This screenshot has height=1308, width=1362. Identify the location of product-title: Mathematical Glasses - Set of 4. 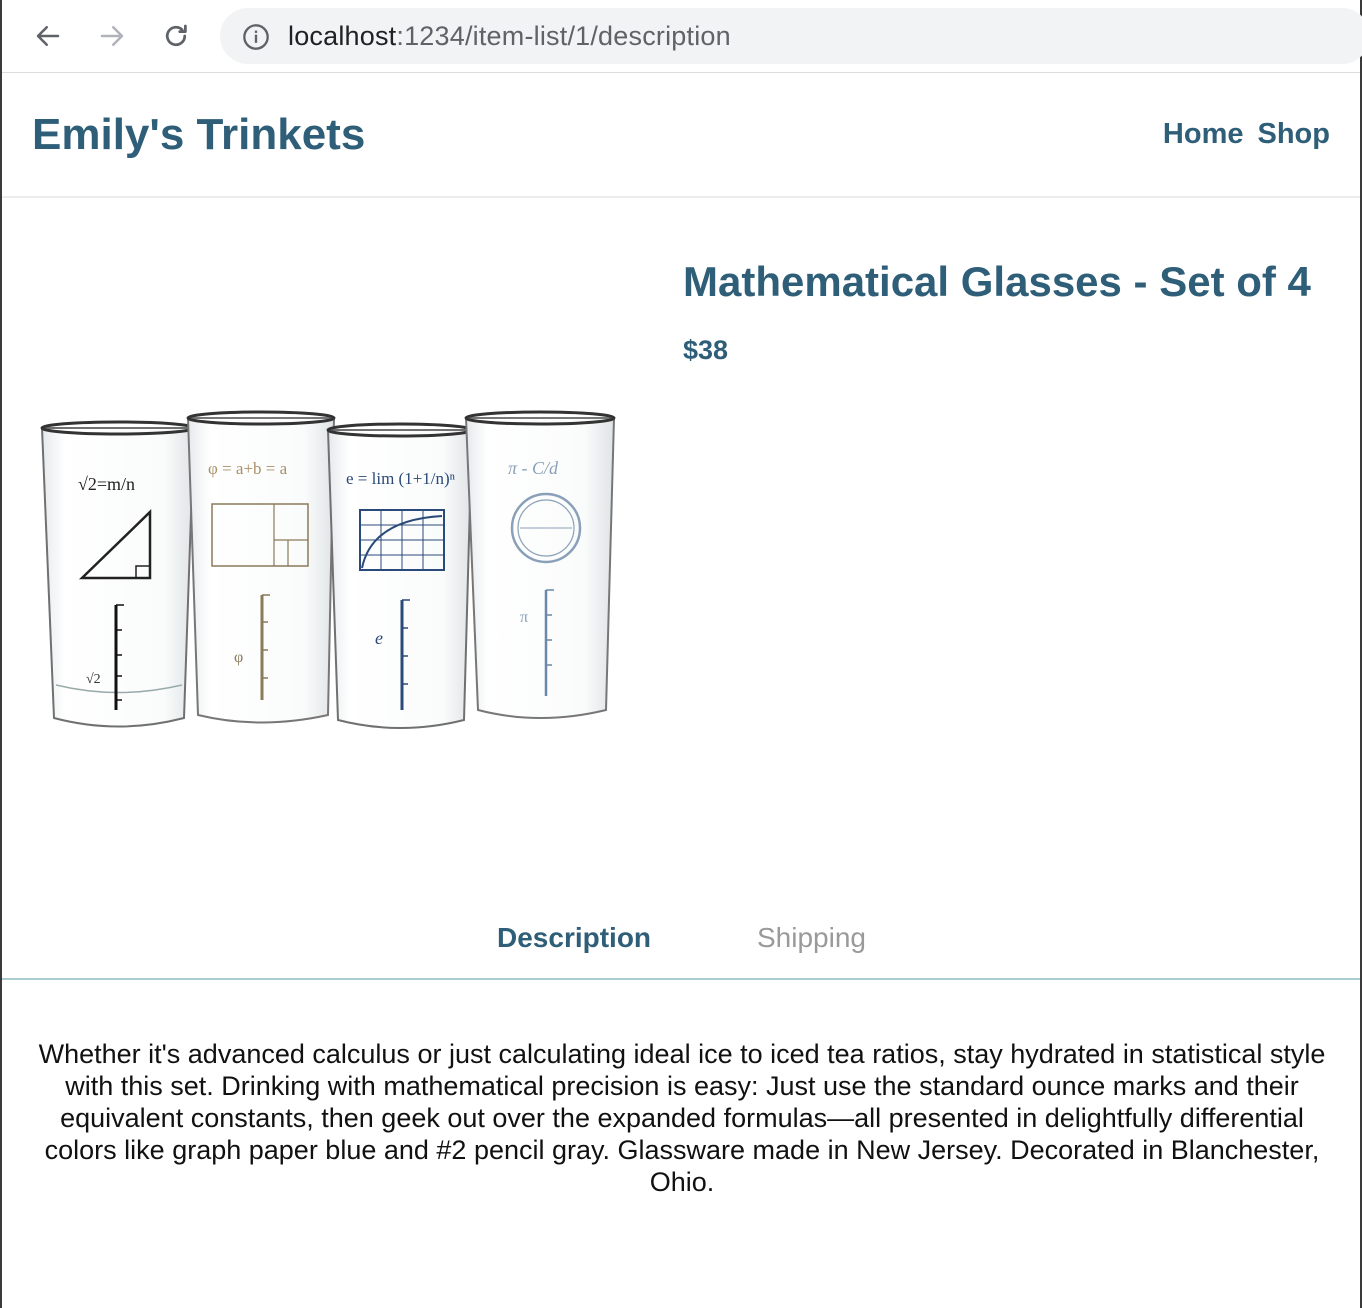
(997, 281).